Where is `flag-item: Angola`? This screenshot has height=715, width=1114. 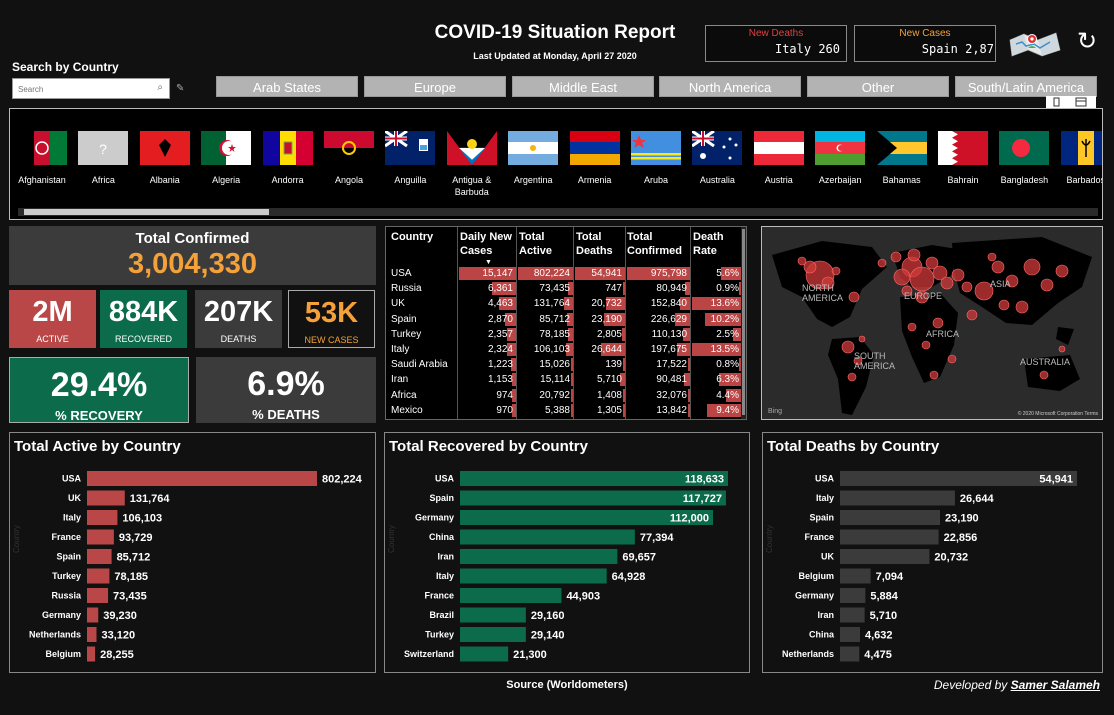 flag-item: Angola is located at coordinates (349, 158).